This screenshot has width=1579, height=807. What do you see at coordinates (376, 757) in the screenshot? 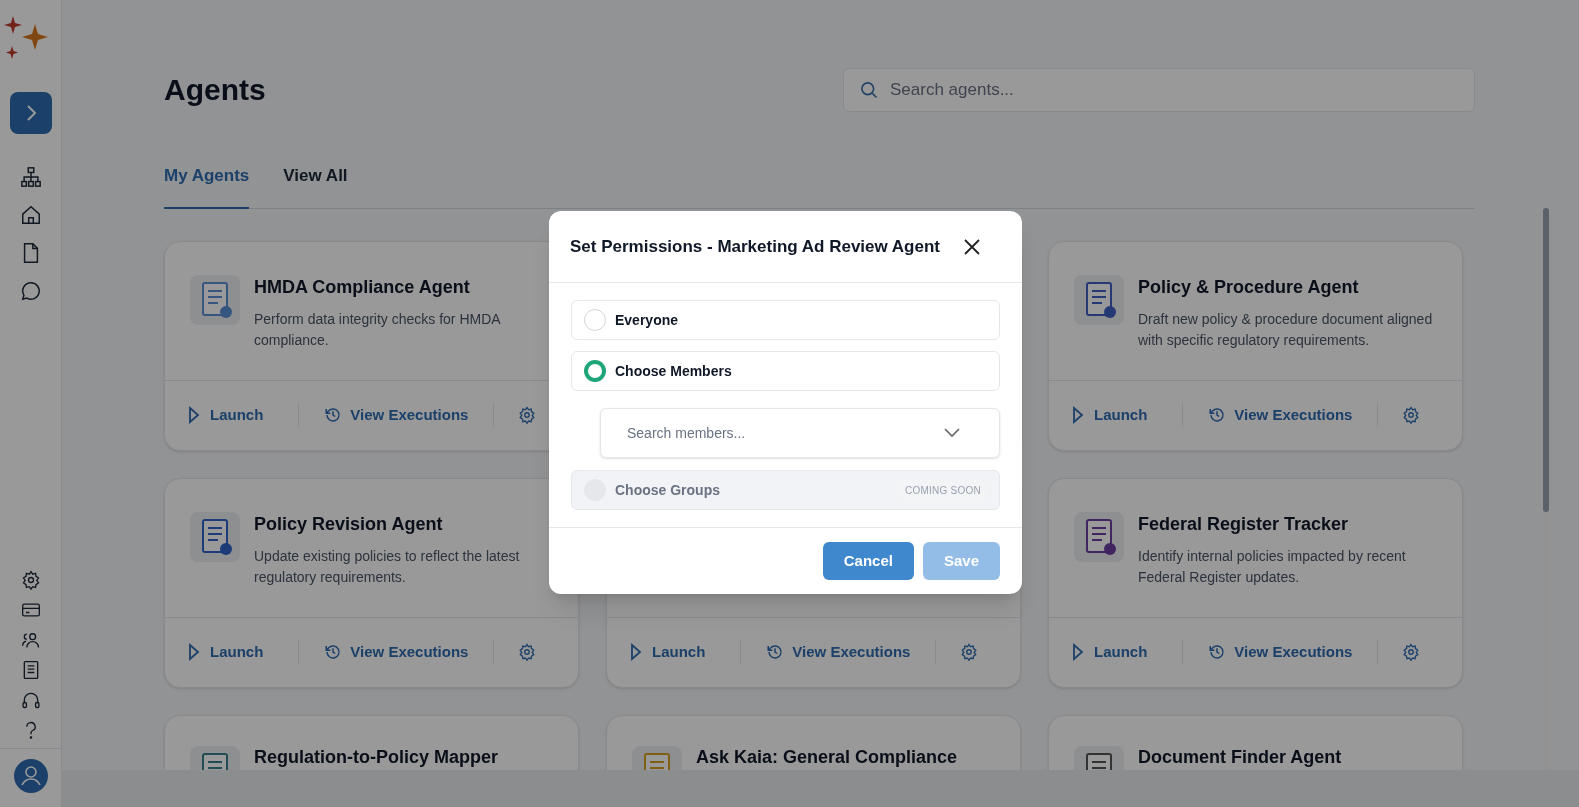
I see `agent-title: Regulation-to-Policy Mapper` at bounding box center [376, 757].